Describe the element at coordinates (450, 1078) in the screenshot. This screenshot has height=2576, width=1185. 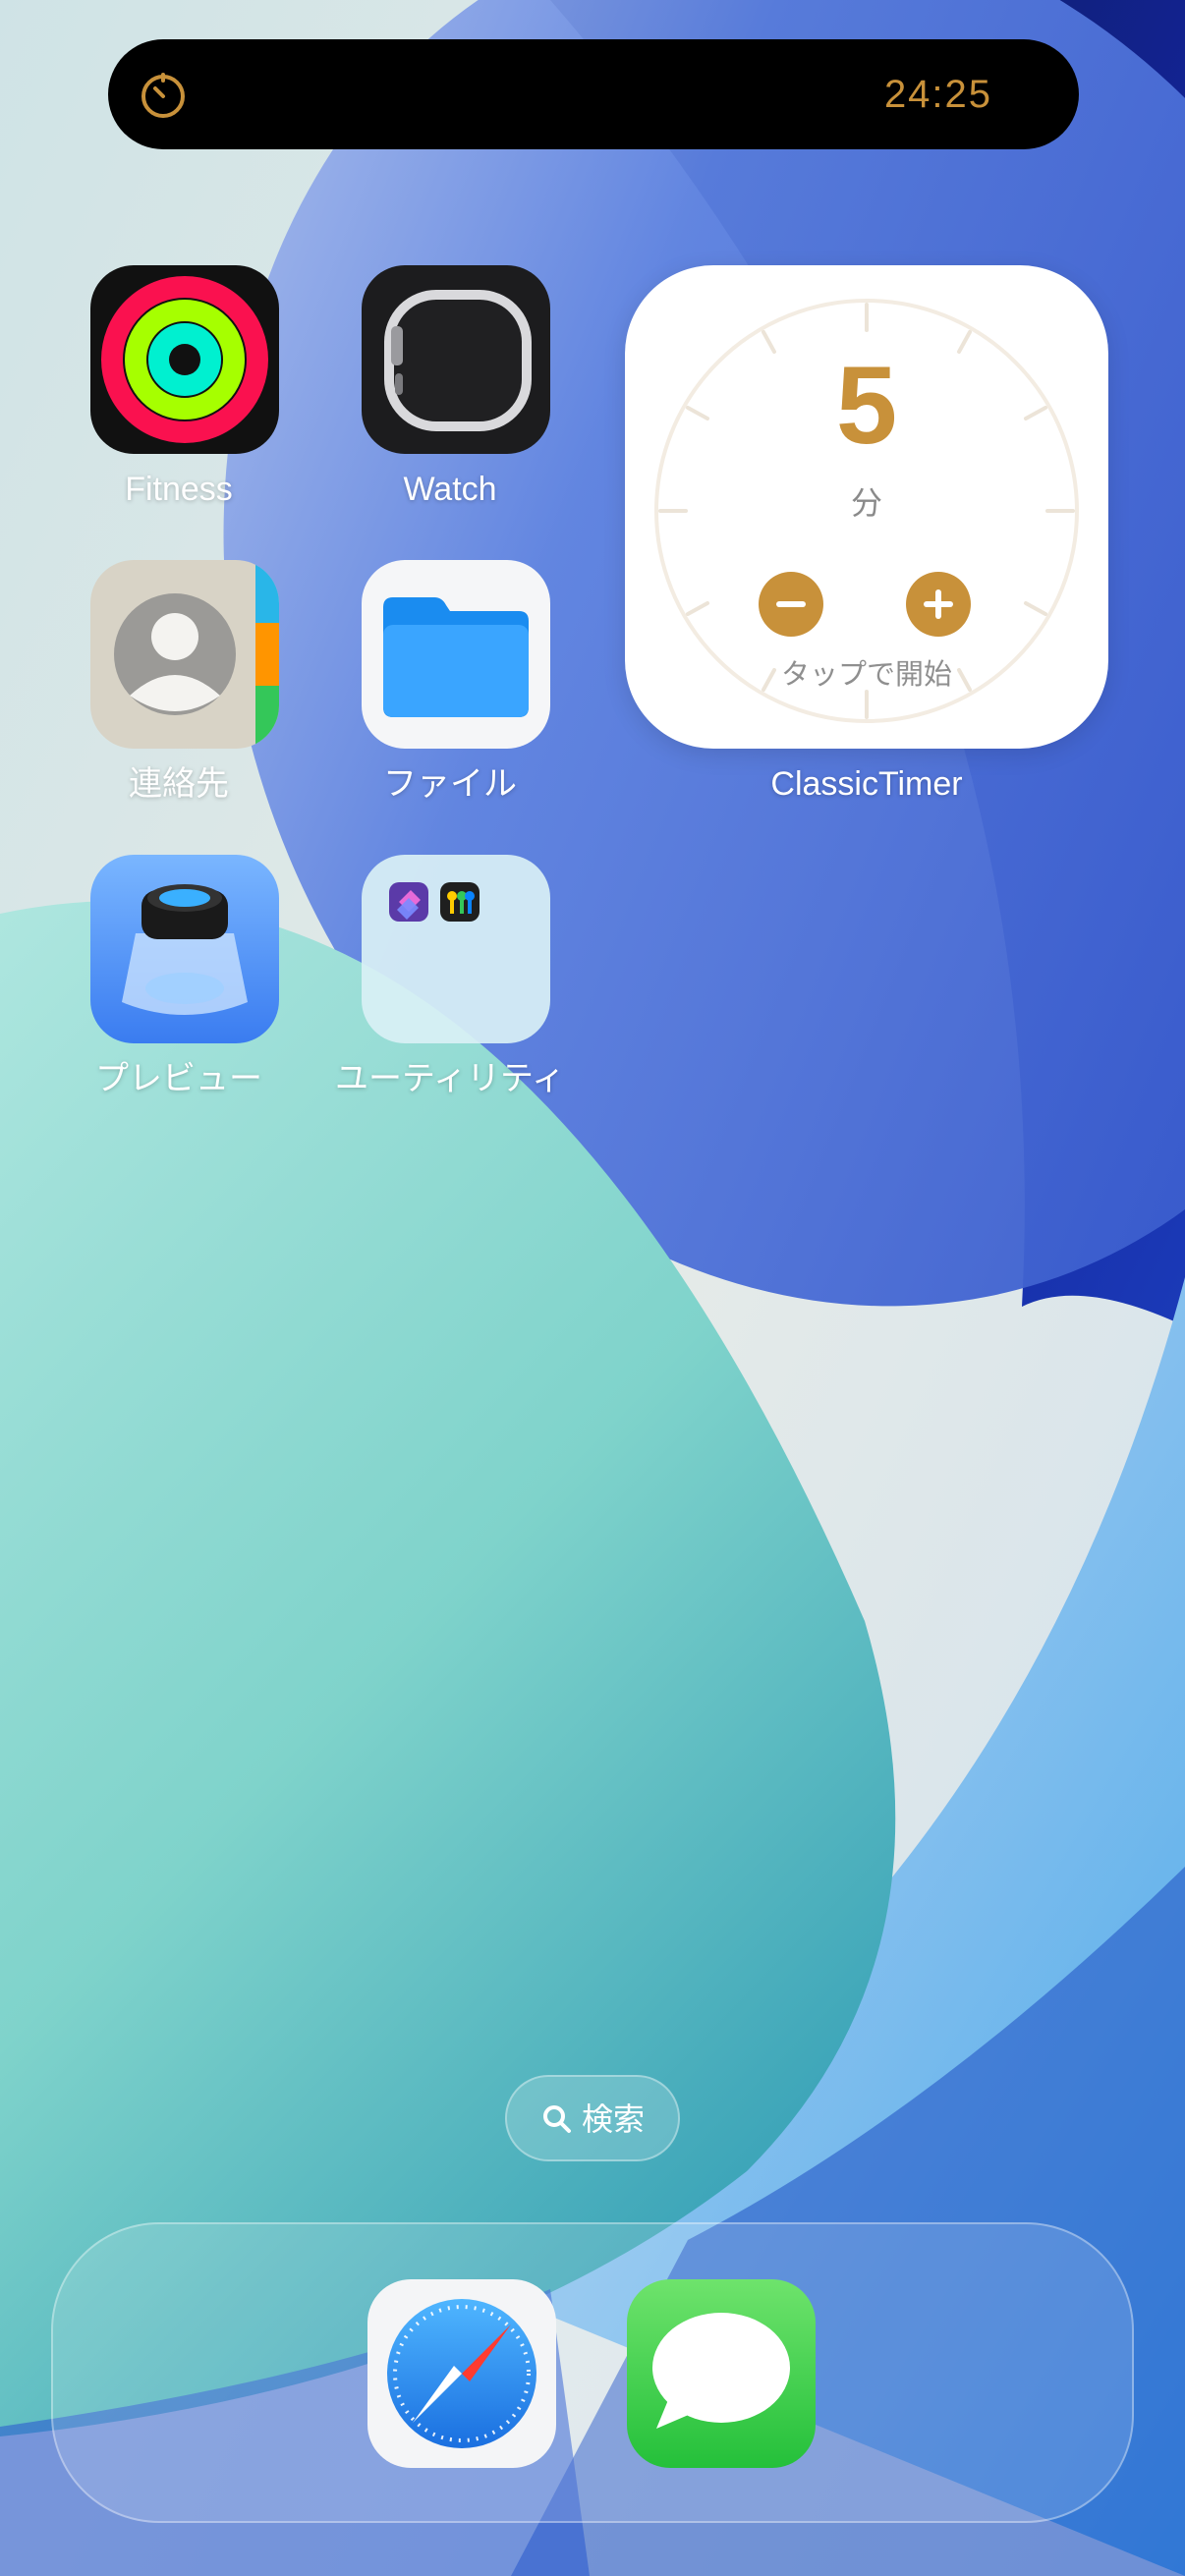
I see `app-label: ユーティリティ` at that location.